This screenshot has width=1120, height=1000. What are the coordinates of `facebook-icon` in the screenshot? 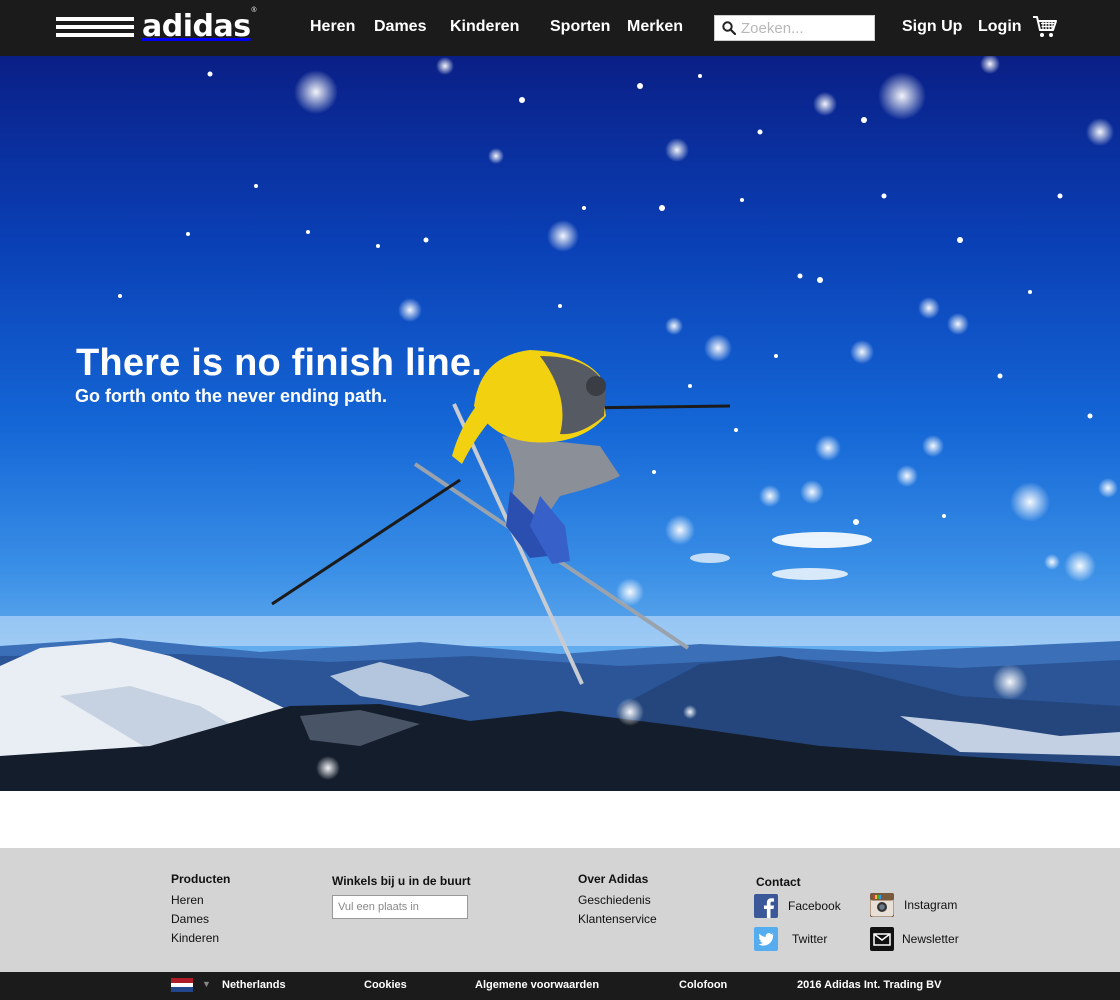 It's located at (766, 906).